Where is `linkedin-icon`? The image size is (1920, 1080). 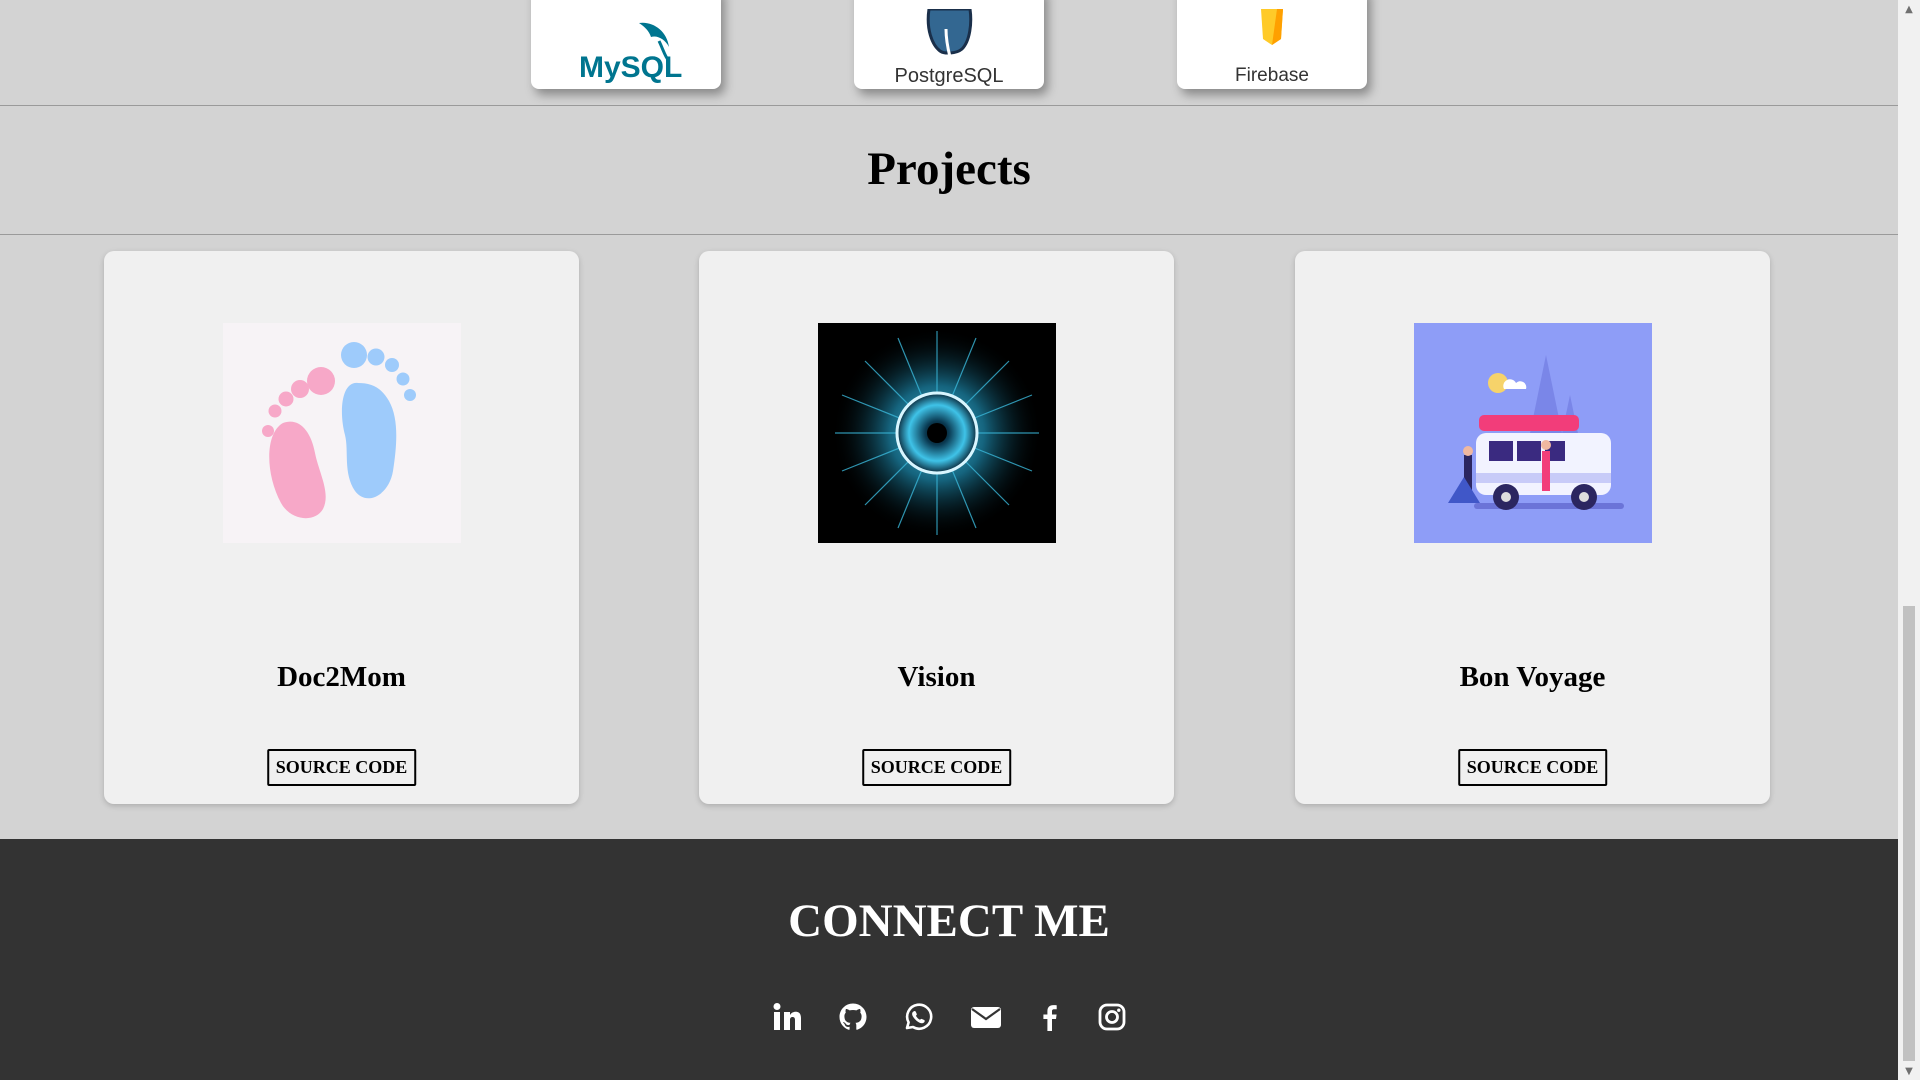
linkedin-icon is located at coordinates (787, 1017).